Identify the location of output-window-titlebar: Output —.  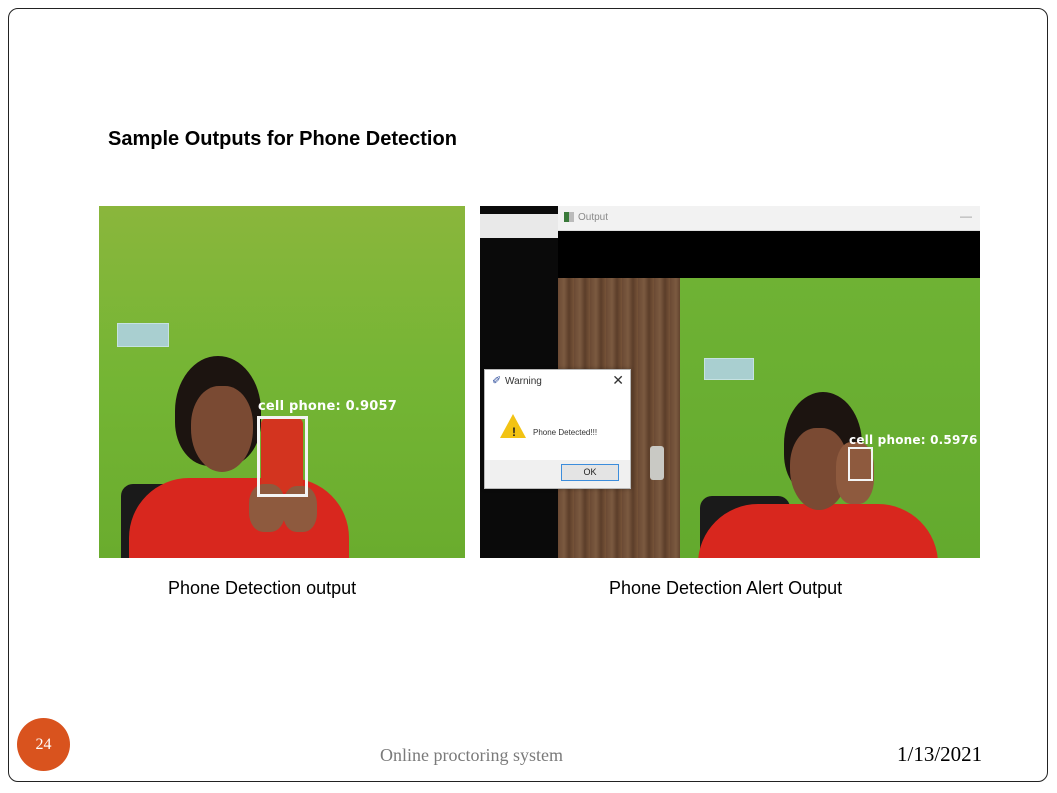
(769, 218).